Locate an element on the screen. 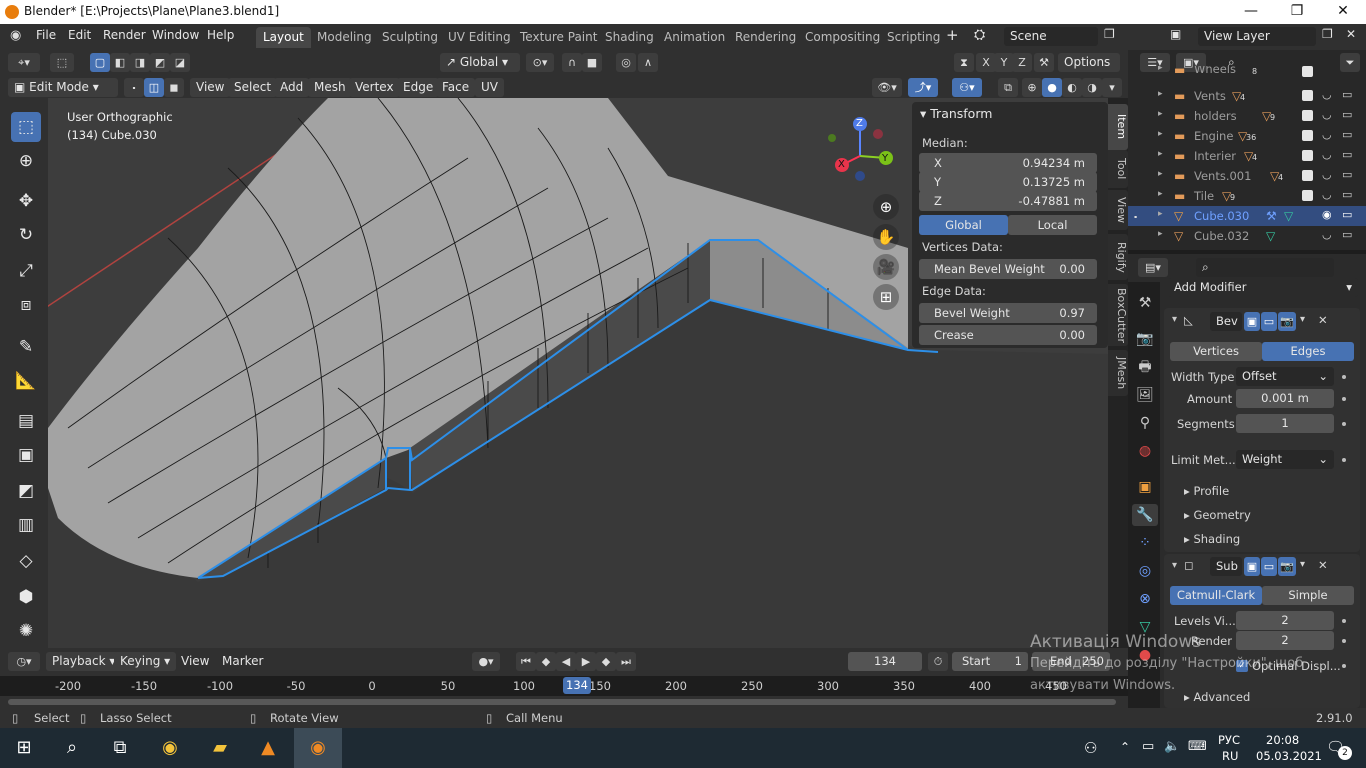 The height and width of the screenshot is (768, 1366). shading-rendered-icon: ◑ is located at coordinates (1092, 87).